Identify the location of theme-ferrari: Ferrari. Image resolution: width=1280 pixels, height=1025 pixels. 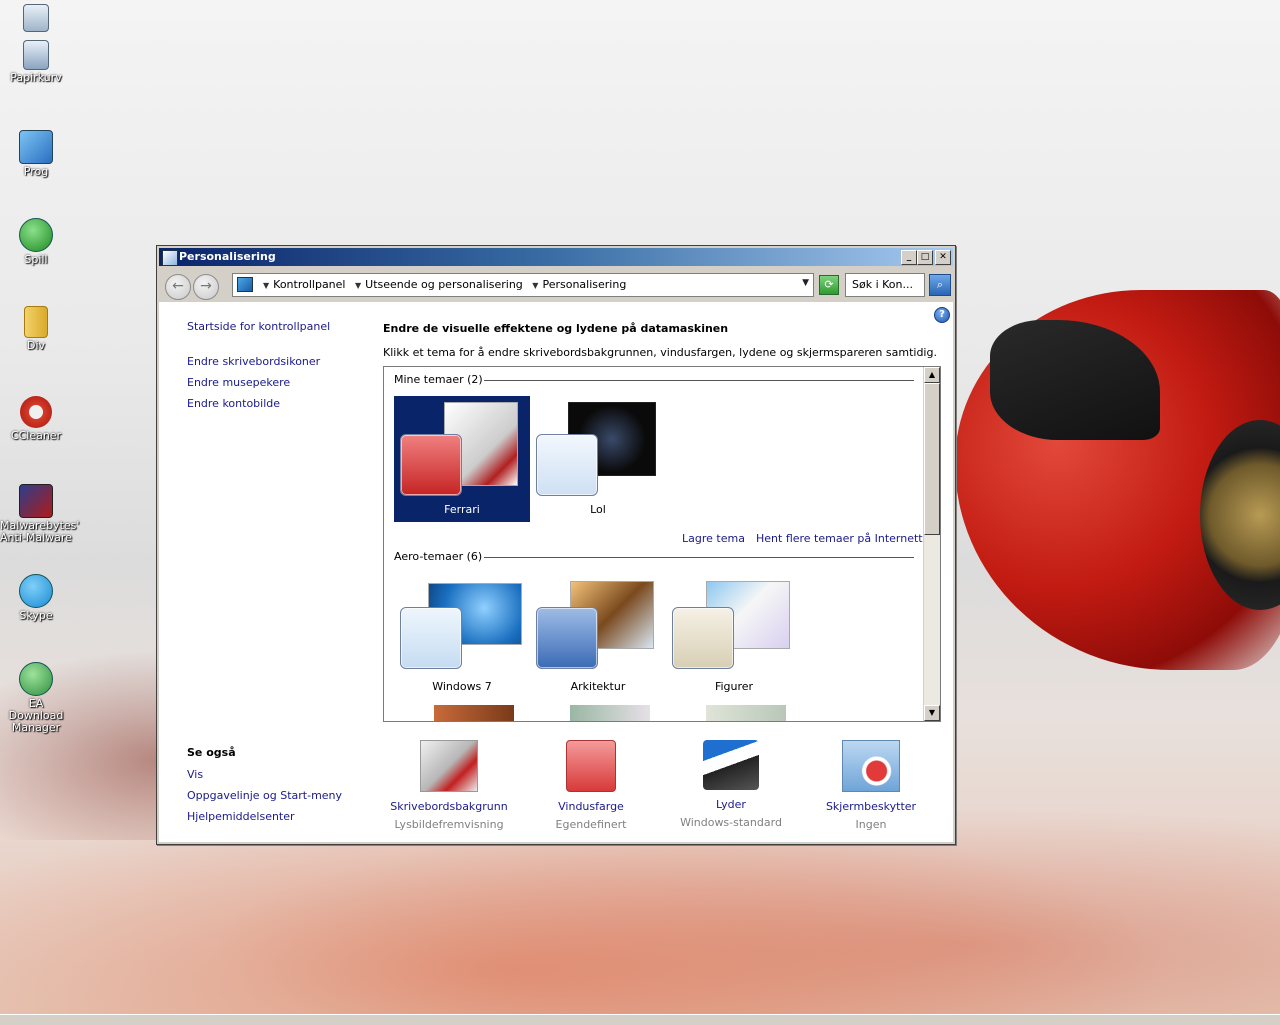
(462, 459).